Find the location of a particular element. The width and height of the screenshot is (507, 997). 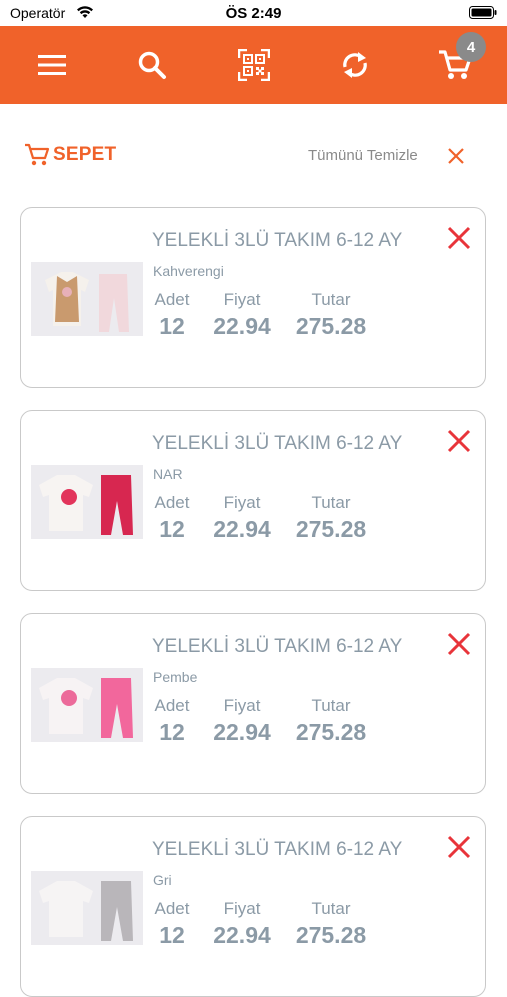

status-bar: Operatör ÖS 2:49 is located at coordinates (253, 13).